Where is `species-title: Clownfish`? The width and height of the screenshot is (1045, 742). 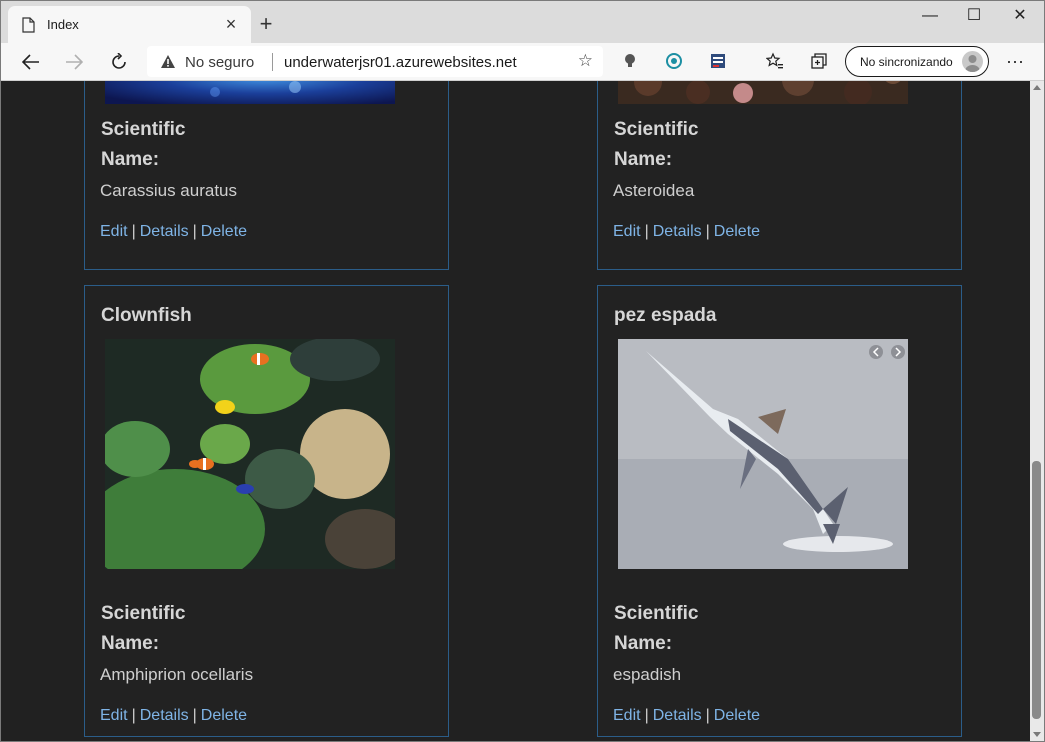 species-title: Clownfish is located at coordinates (146, 315).